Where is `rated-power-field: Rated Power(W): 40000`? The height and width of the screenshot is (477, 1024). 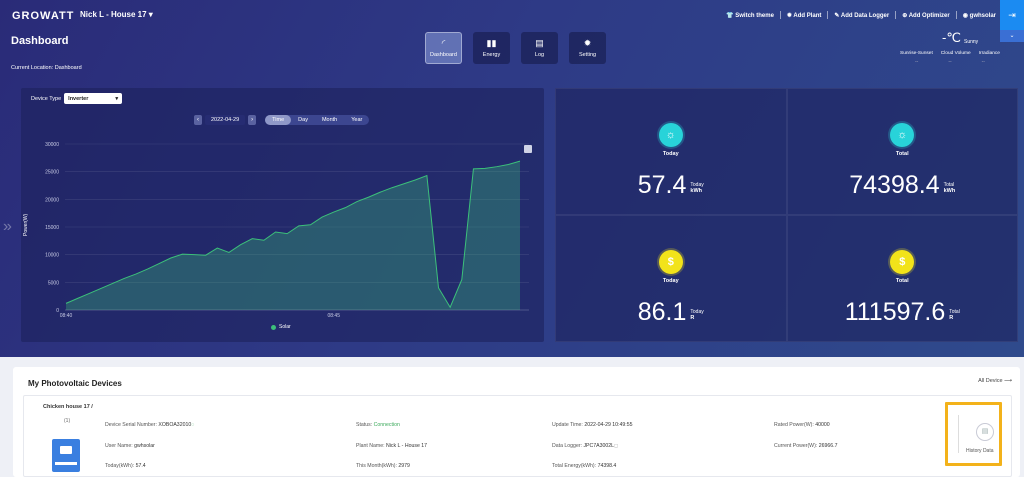
rated-power-field: Rated Power(W): 40000 is located at coordinates (802, 425).